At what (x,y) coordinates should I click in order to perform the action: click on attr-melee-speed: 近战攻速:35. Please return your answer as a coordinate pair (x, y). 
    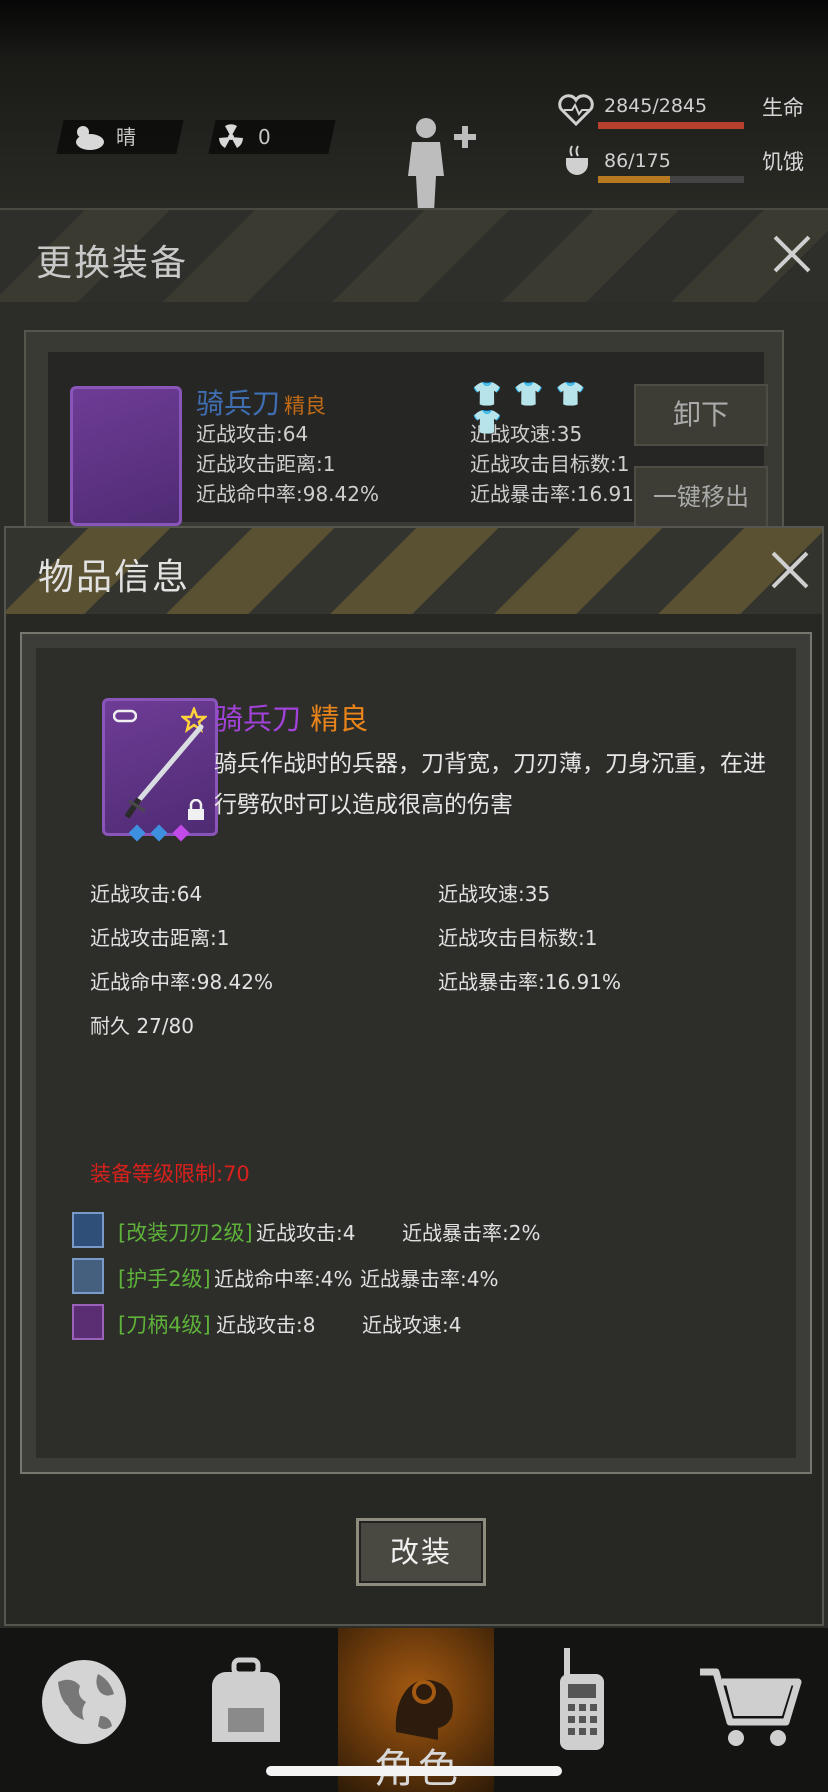
    Looking at the image, I should click on (494, 894).